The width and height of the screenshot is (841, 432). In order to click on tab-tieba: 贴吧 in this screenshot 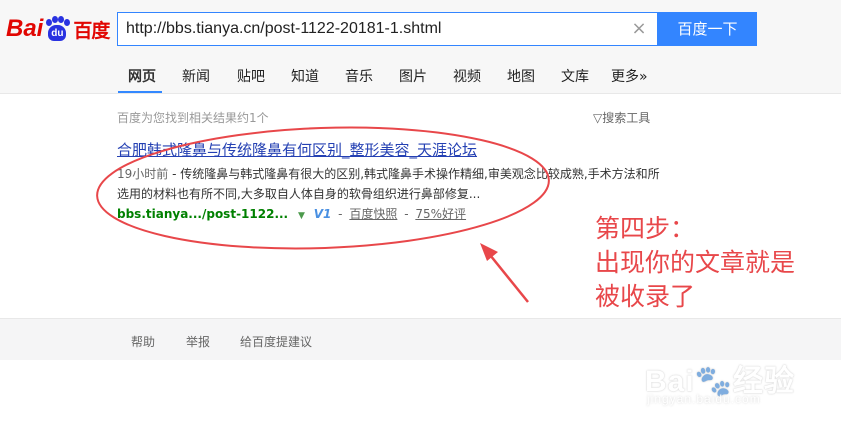, I will do `click(251, 76)`.